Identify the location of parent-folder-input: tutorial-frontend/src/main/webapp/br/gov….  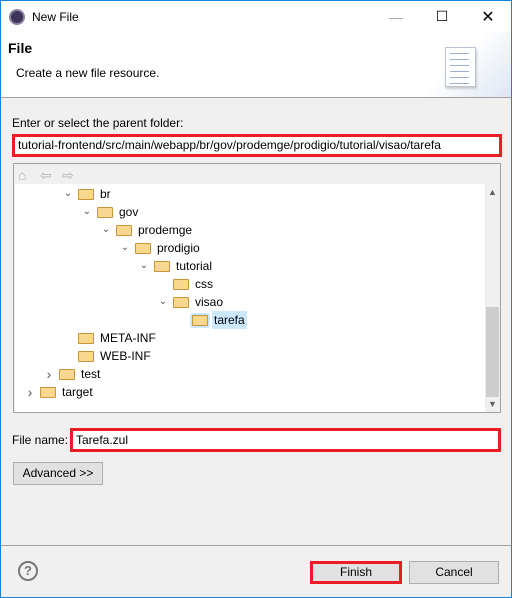
(257, 145).